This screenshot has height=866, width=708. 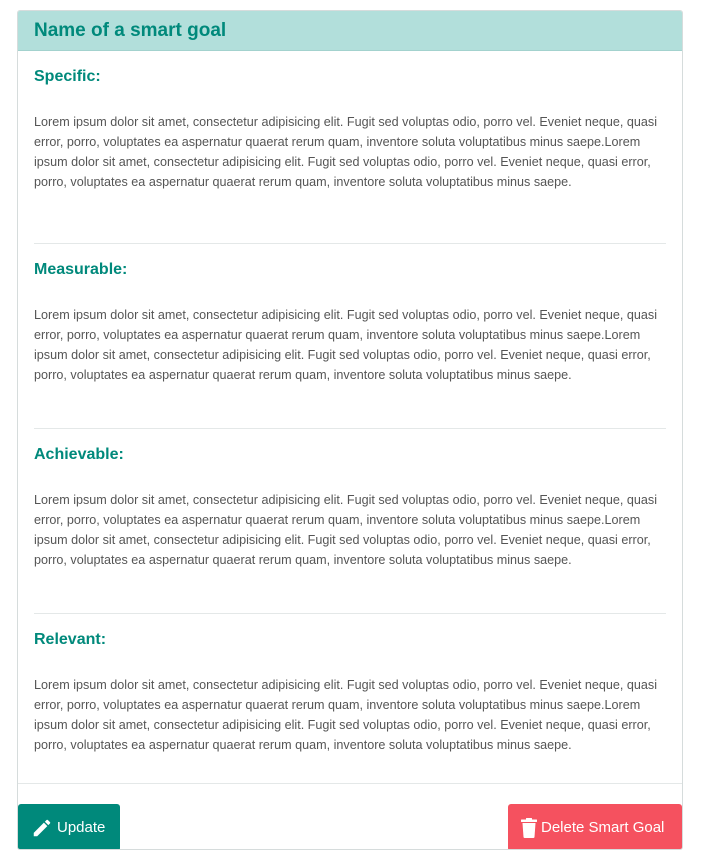 I want to click on card-header: Name of a smart goal, so click(x=350, y=31).